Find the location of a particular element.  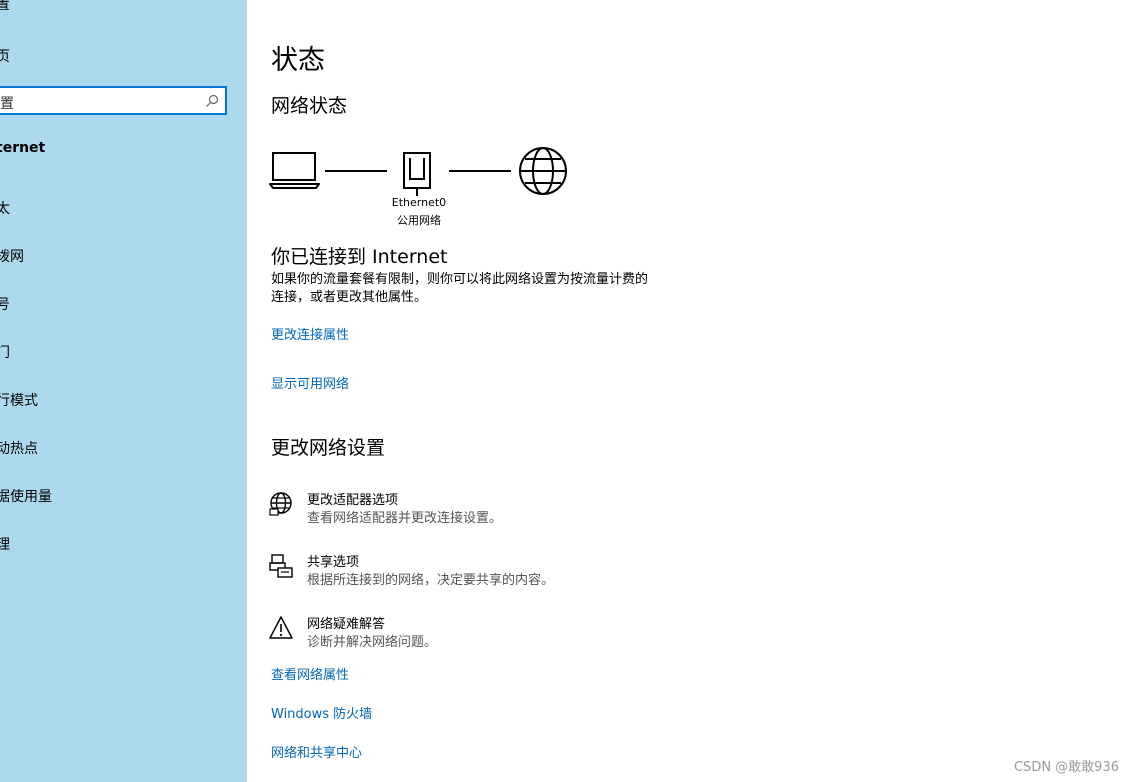

network-status-heading: 网络状态 is located at coordinates (309, 106).